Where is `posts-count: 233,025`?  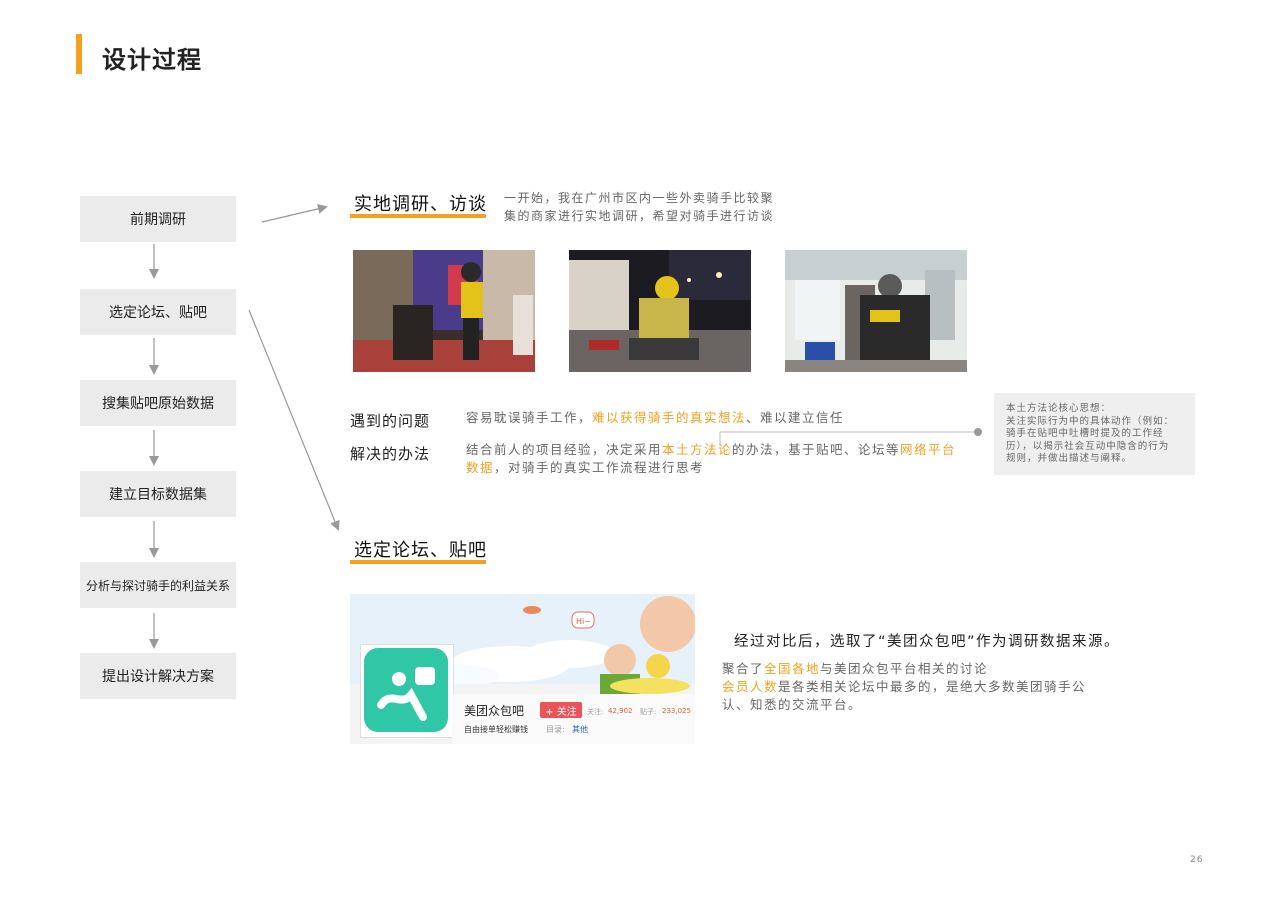
posts-count: 233,025 is located at coordinates (676, 711).